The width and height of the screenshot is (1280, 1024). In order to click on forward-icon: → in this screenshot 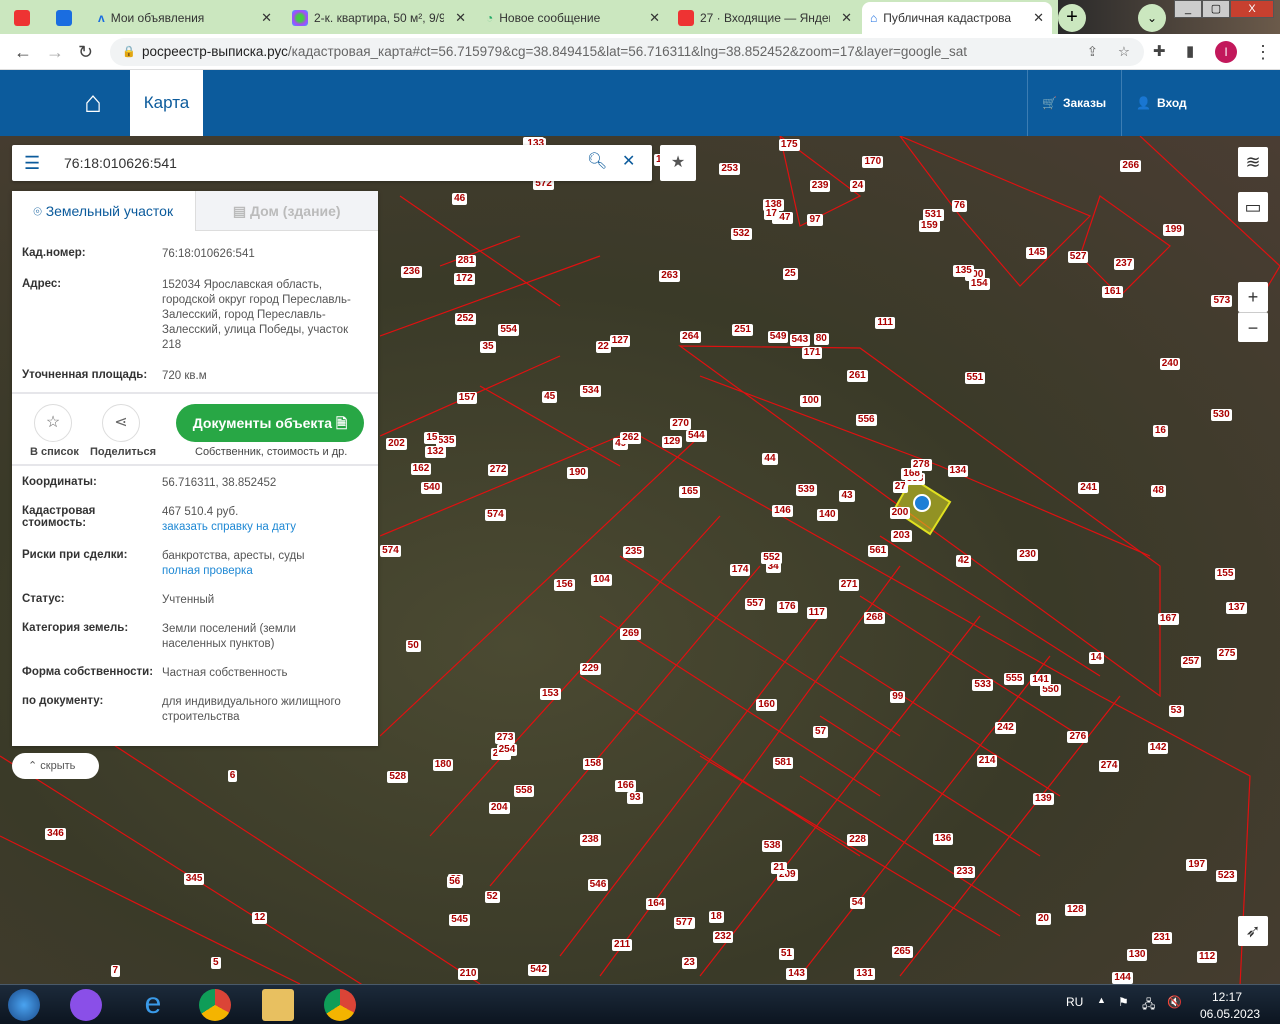, I will do `click(55, 52)`.